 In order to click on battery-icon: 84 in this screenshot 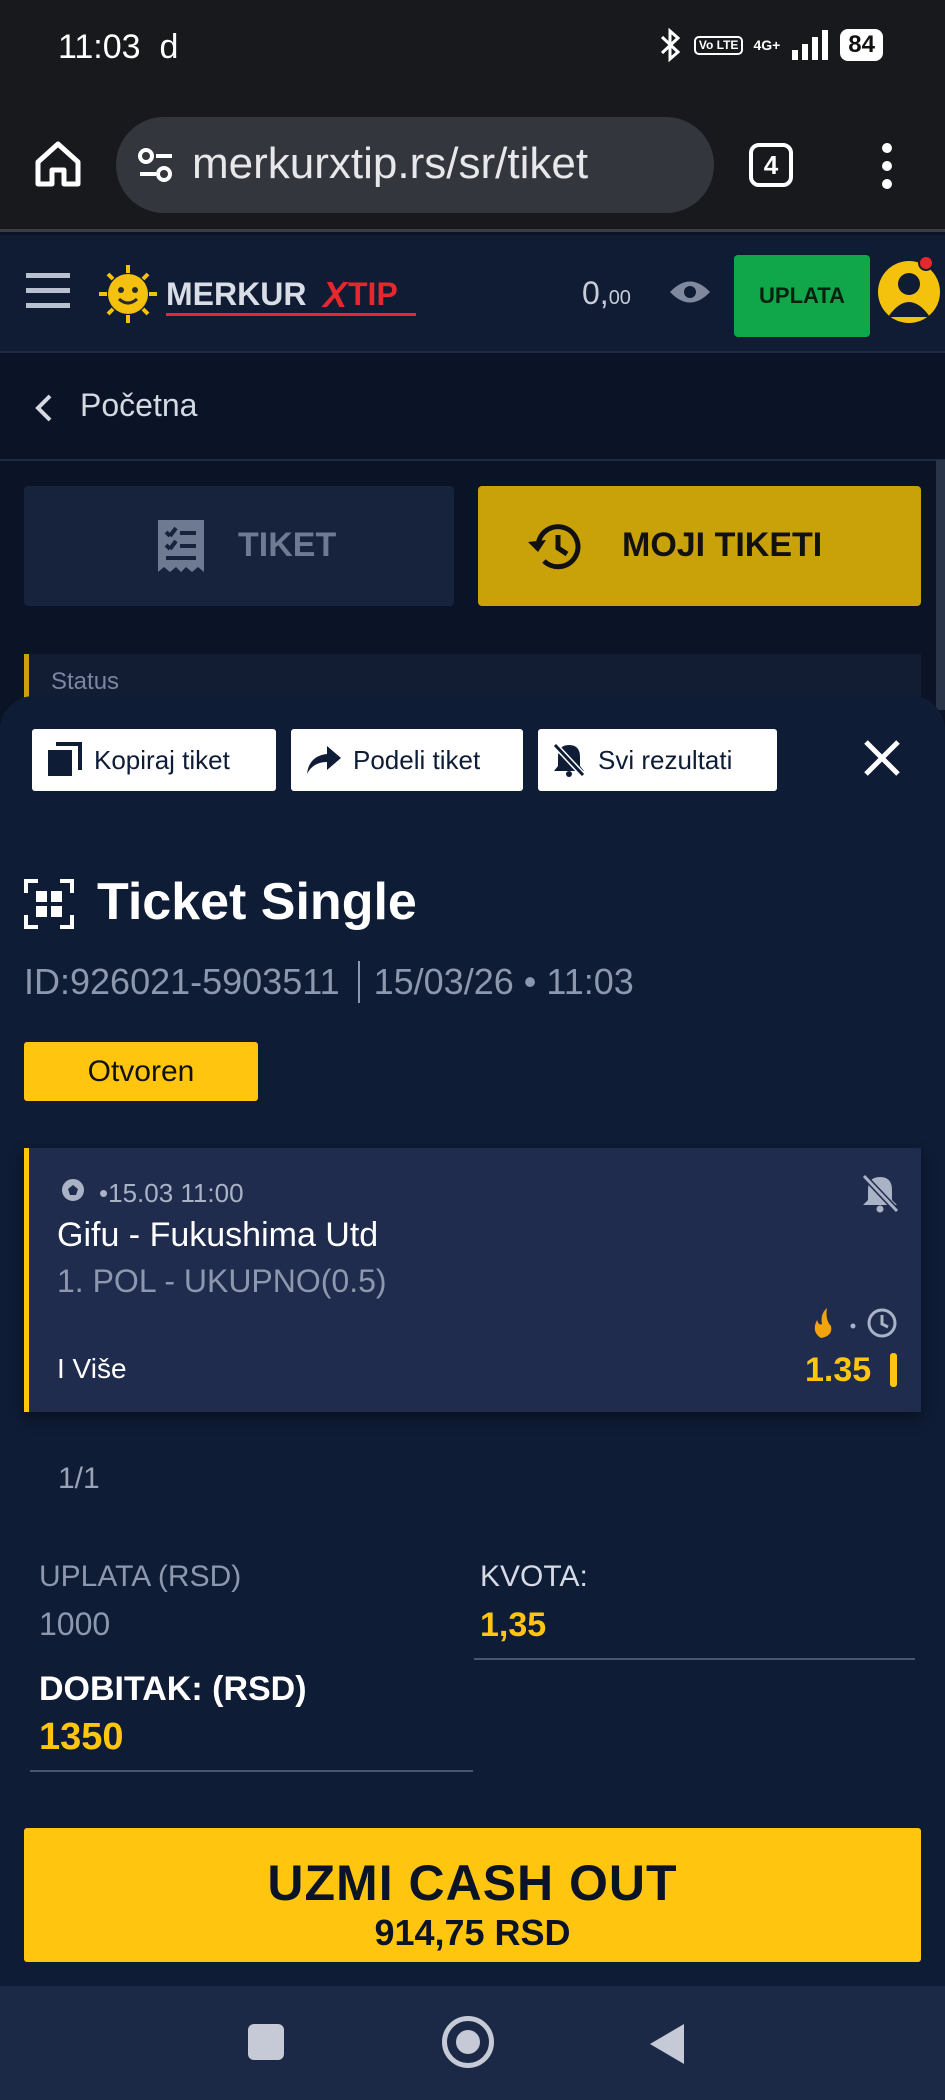, I will do `click(861, 45)`.